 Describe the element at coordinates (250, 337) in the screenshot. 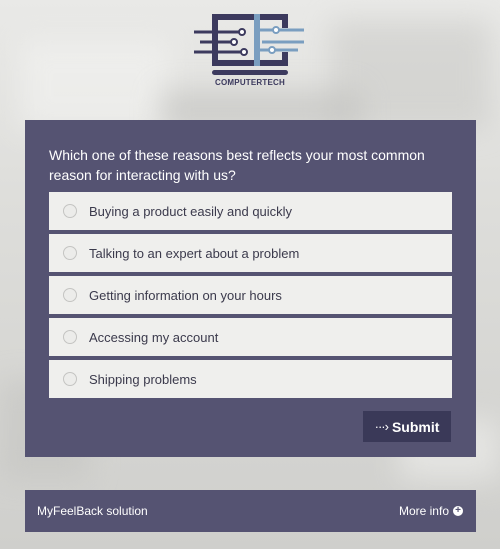

I see `answer-option: Accessing my account` at that location.